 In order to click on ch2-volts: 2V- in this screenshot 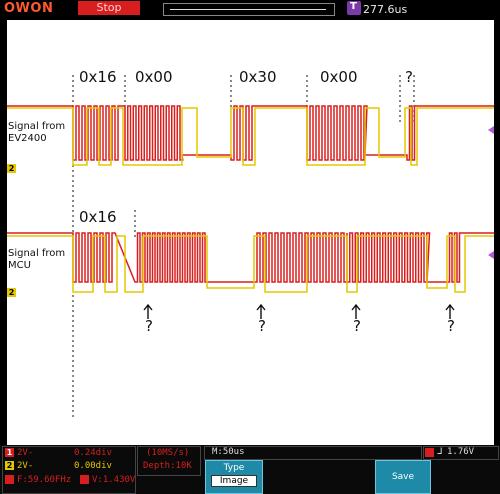, I will do `click(25, 466)`.